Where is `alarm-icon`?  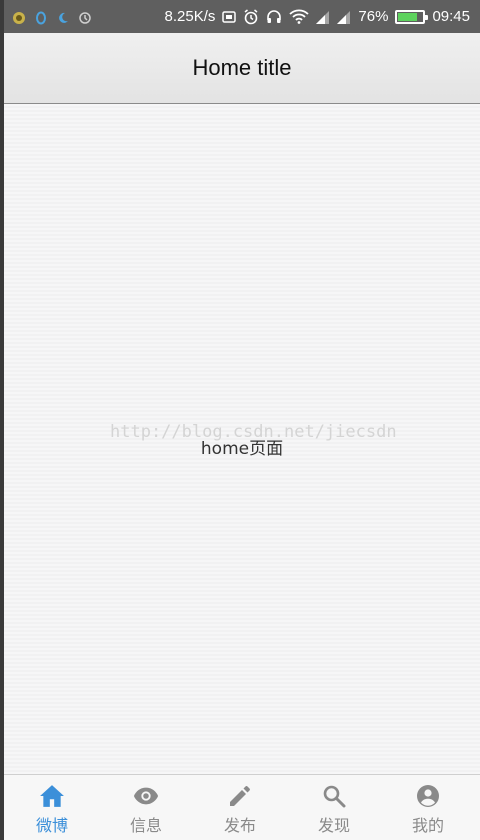 alarm-icon is located at coordinates (251, 16).